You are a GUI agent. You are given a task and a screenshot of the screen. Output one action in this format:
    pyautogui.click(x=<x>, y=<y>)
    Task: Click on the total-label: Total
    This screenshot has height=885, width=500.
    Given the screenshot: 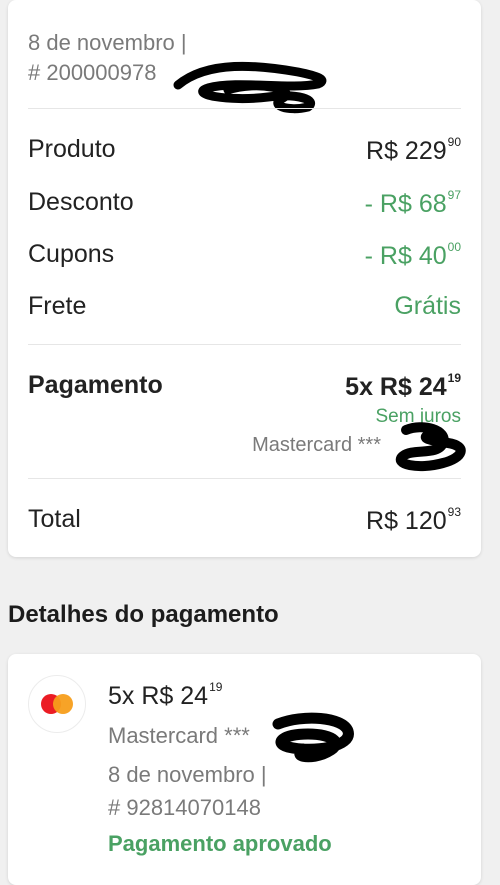 What is the action you would take?
    pyautogui.click(x=54, y=519)
    